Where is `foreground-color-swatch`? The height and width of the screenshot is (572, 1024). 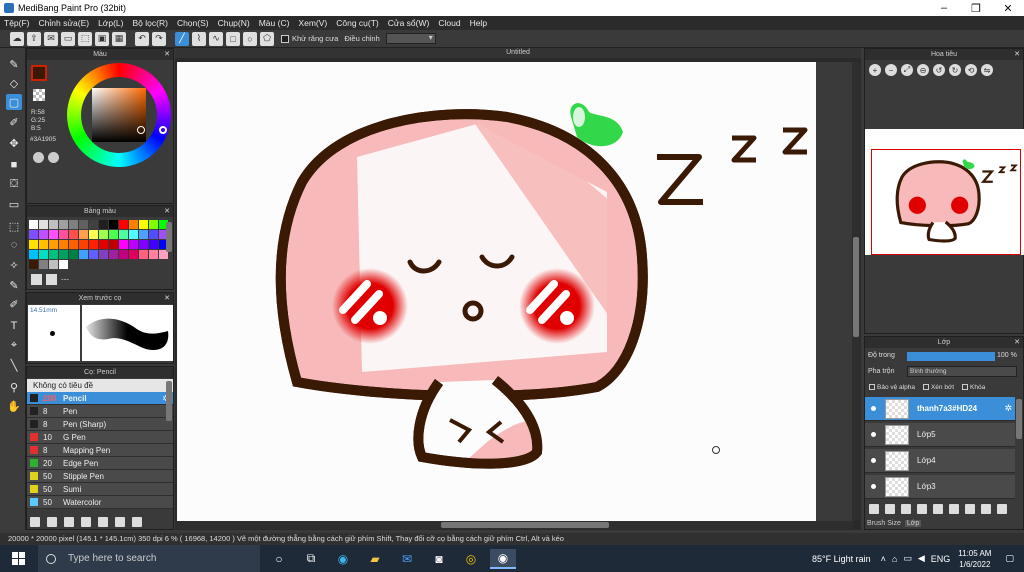
foreground-color-swatch is located at coordinates (39, 73).